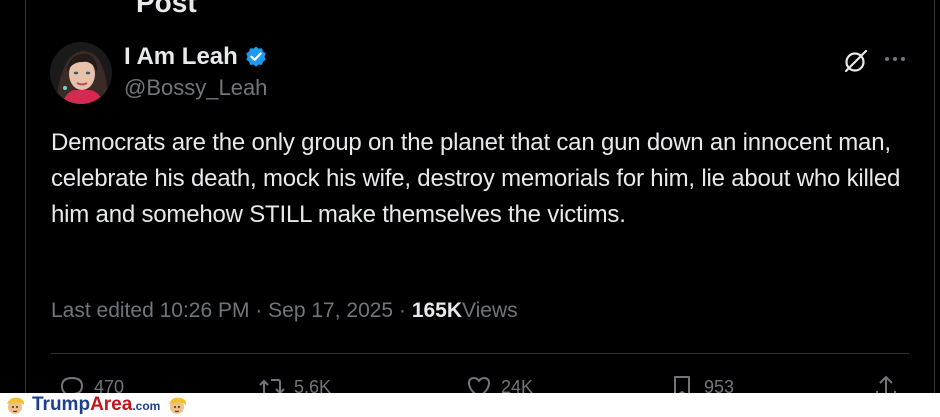 The width and height of the screenshot is (940, 417). Describe the element at coordinates (146, 405) in the screenshot. I see `watermark-com: .com` at that location.